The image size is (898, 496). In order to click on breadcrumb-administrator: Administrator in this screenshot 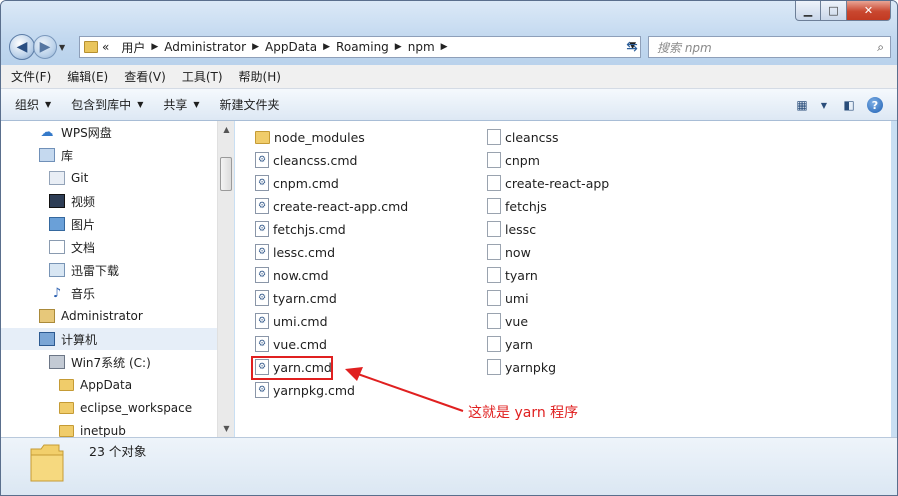, I will do `click(205, 47)`.